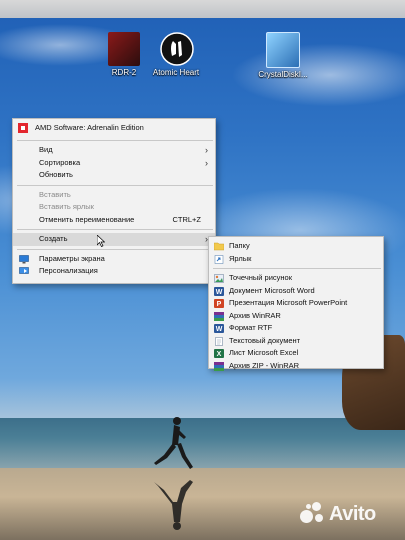  What do you see at coordinates (264, 352) in the screenshot?
I see `menu-item-label: Лист Microsoft Excel` at bounding box center [264, 352].